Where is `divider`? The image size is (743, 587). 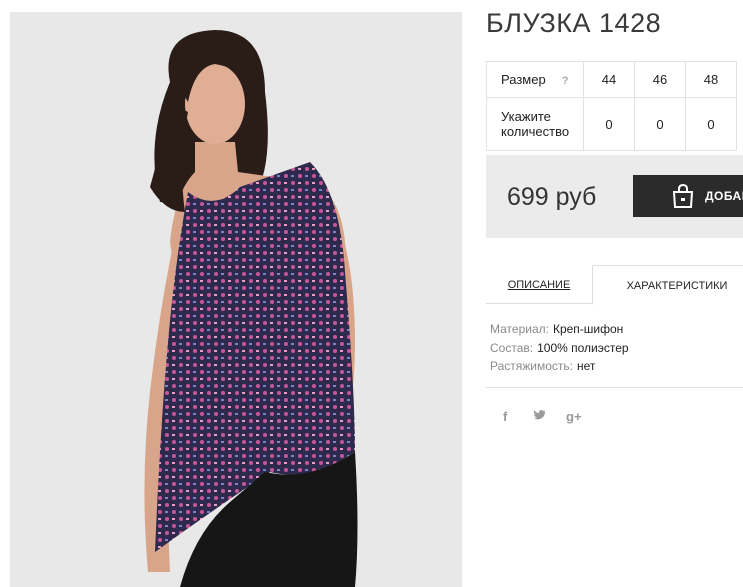
divider is located at coordinates (614, 387).